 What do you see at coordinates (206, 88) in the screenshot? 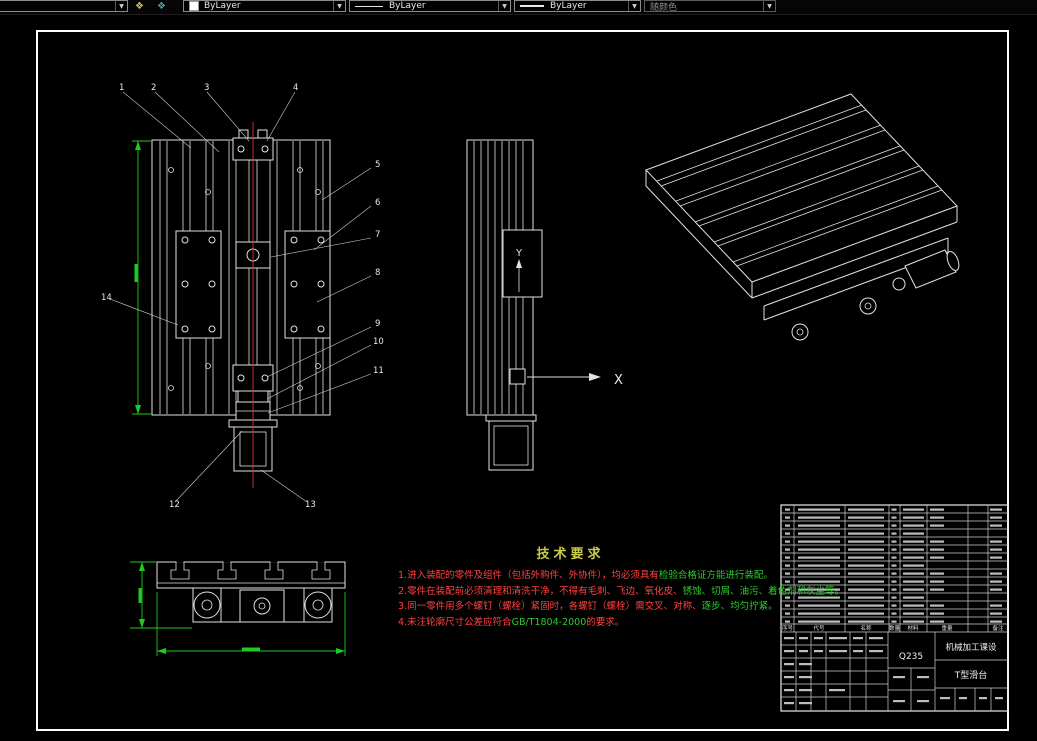
I see `callout-label-3: 3` at bounding box center [206, 88].